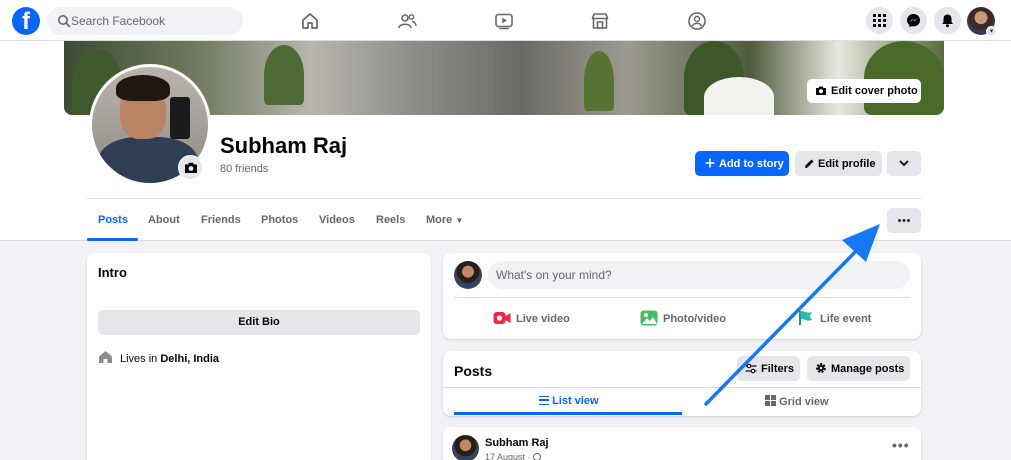 This screenshot has height=460, width=1011. Describe the element at coordinates (804, 402) in the screenshot. I see `grid-view-label: Grid view` at that location.